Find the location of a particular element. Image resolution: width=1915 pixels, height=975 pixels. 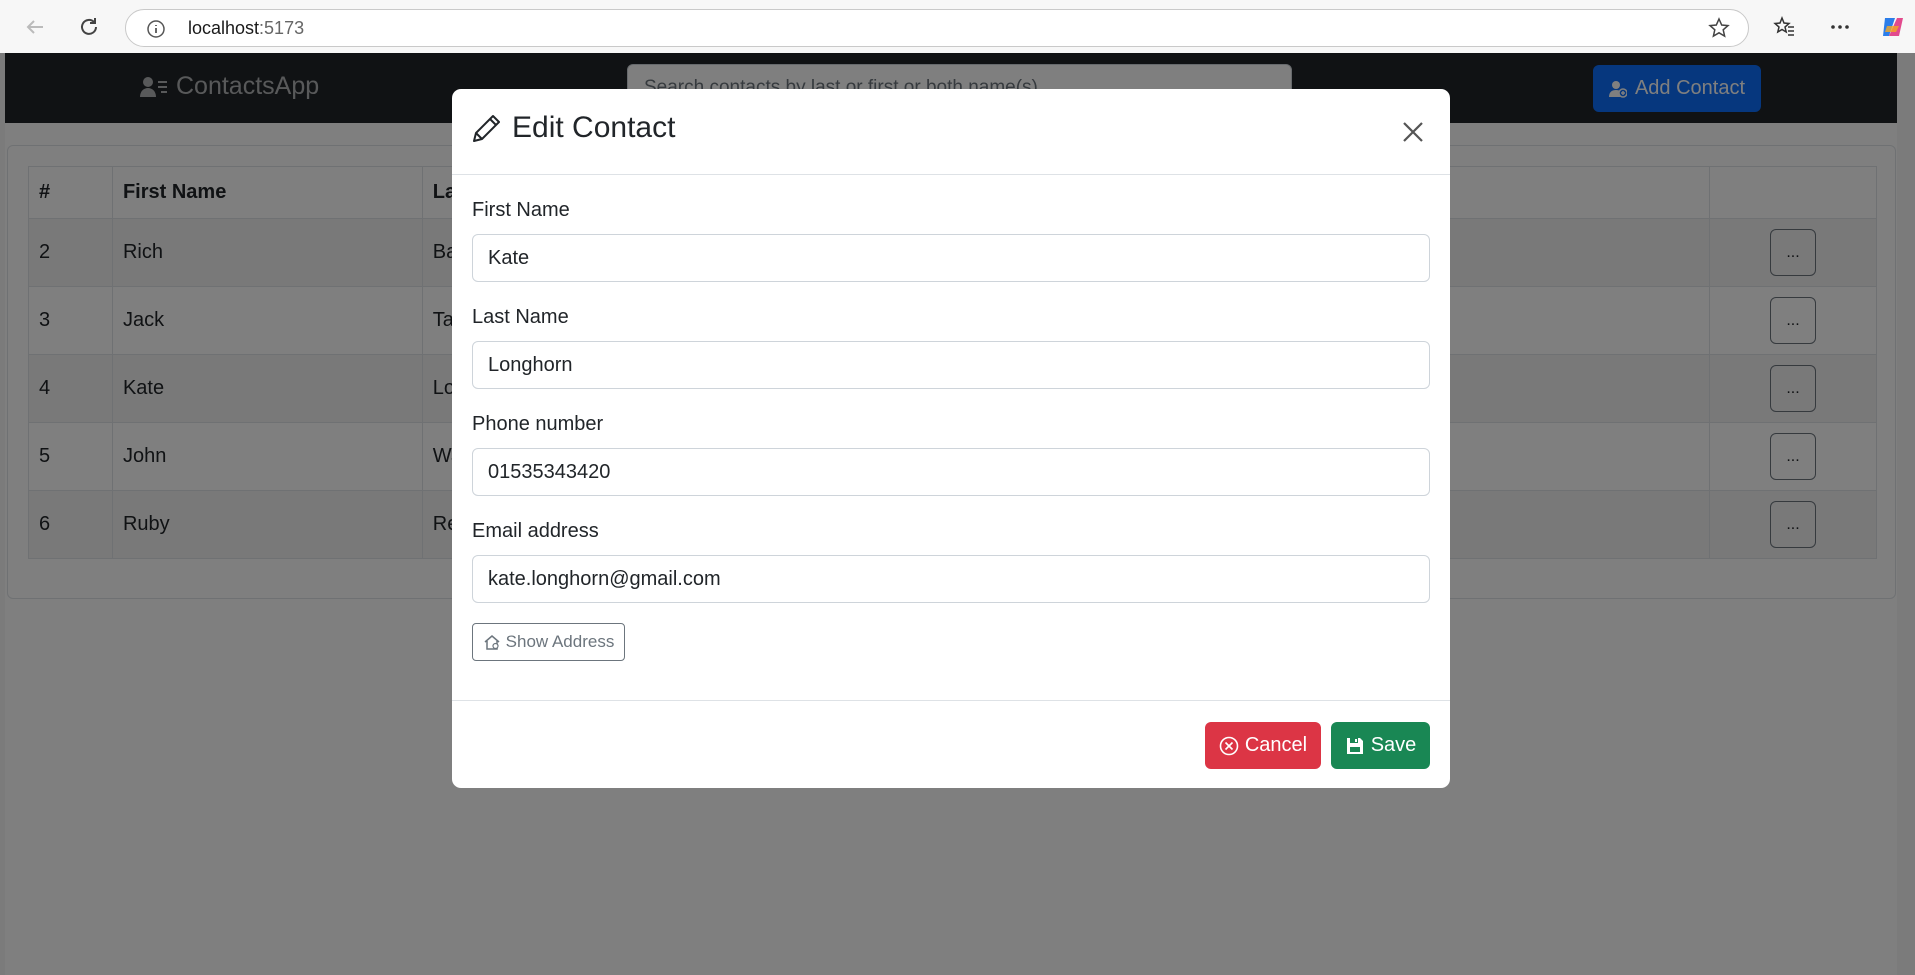

back-button is located at coordinates (35, 27).